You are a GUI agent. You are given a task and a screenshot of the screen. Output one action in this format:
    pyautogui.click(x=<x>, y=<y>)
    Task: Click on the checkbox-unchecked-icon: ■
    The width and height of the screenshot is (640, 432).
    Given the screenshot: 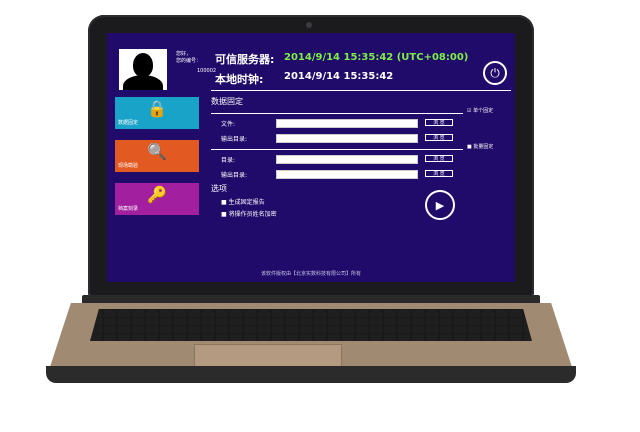 What is the action you would take?
    pyautogui.click(x=469, y=147)
    